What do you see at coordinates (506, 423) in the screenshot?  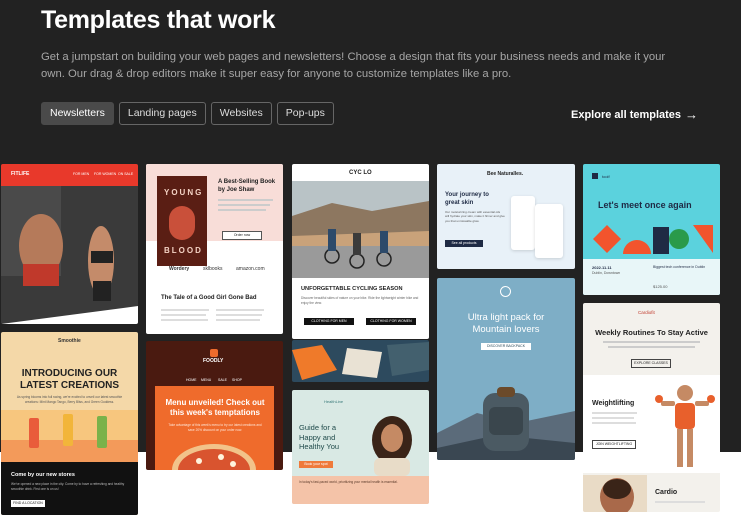 I see `mountain-backpack-image` at bounding box center [506, 423].